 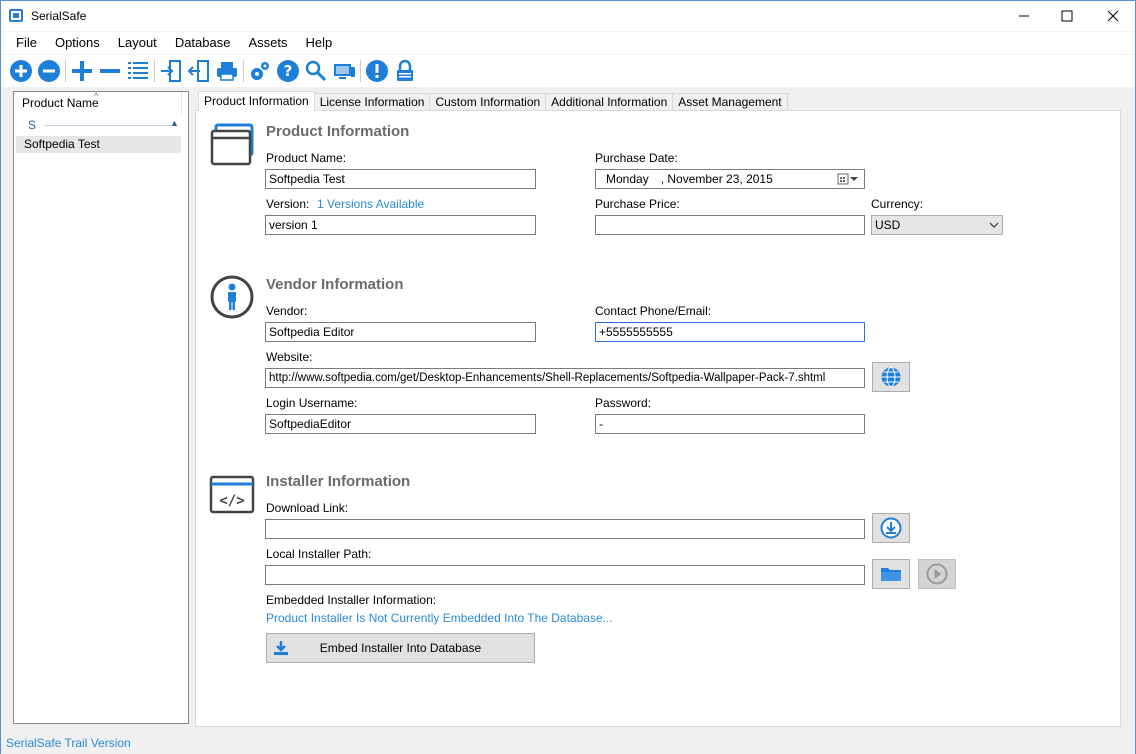 What do you see at coordinates (312, 403) in the screenshot?
I see `login-label: Login Username:` at bounding box center [312, 403].